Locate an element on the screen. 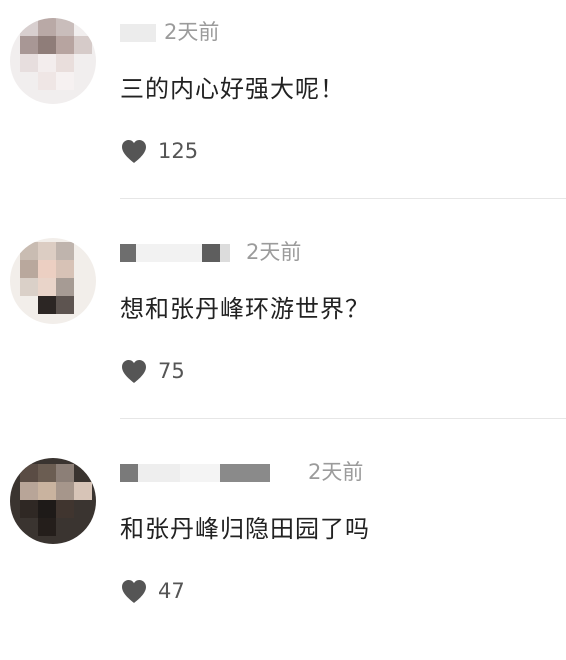 The height and width of the screenshot is (660, 566). like-button: 47 is located at coordinates (152, 591).